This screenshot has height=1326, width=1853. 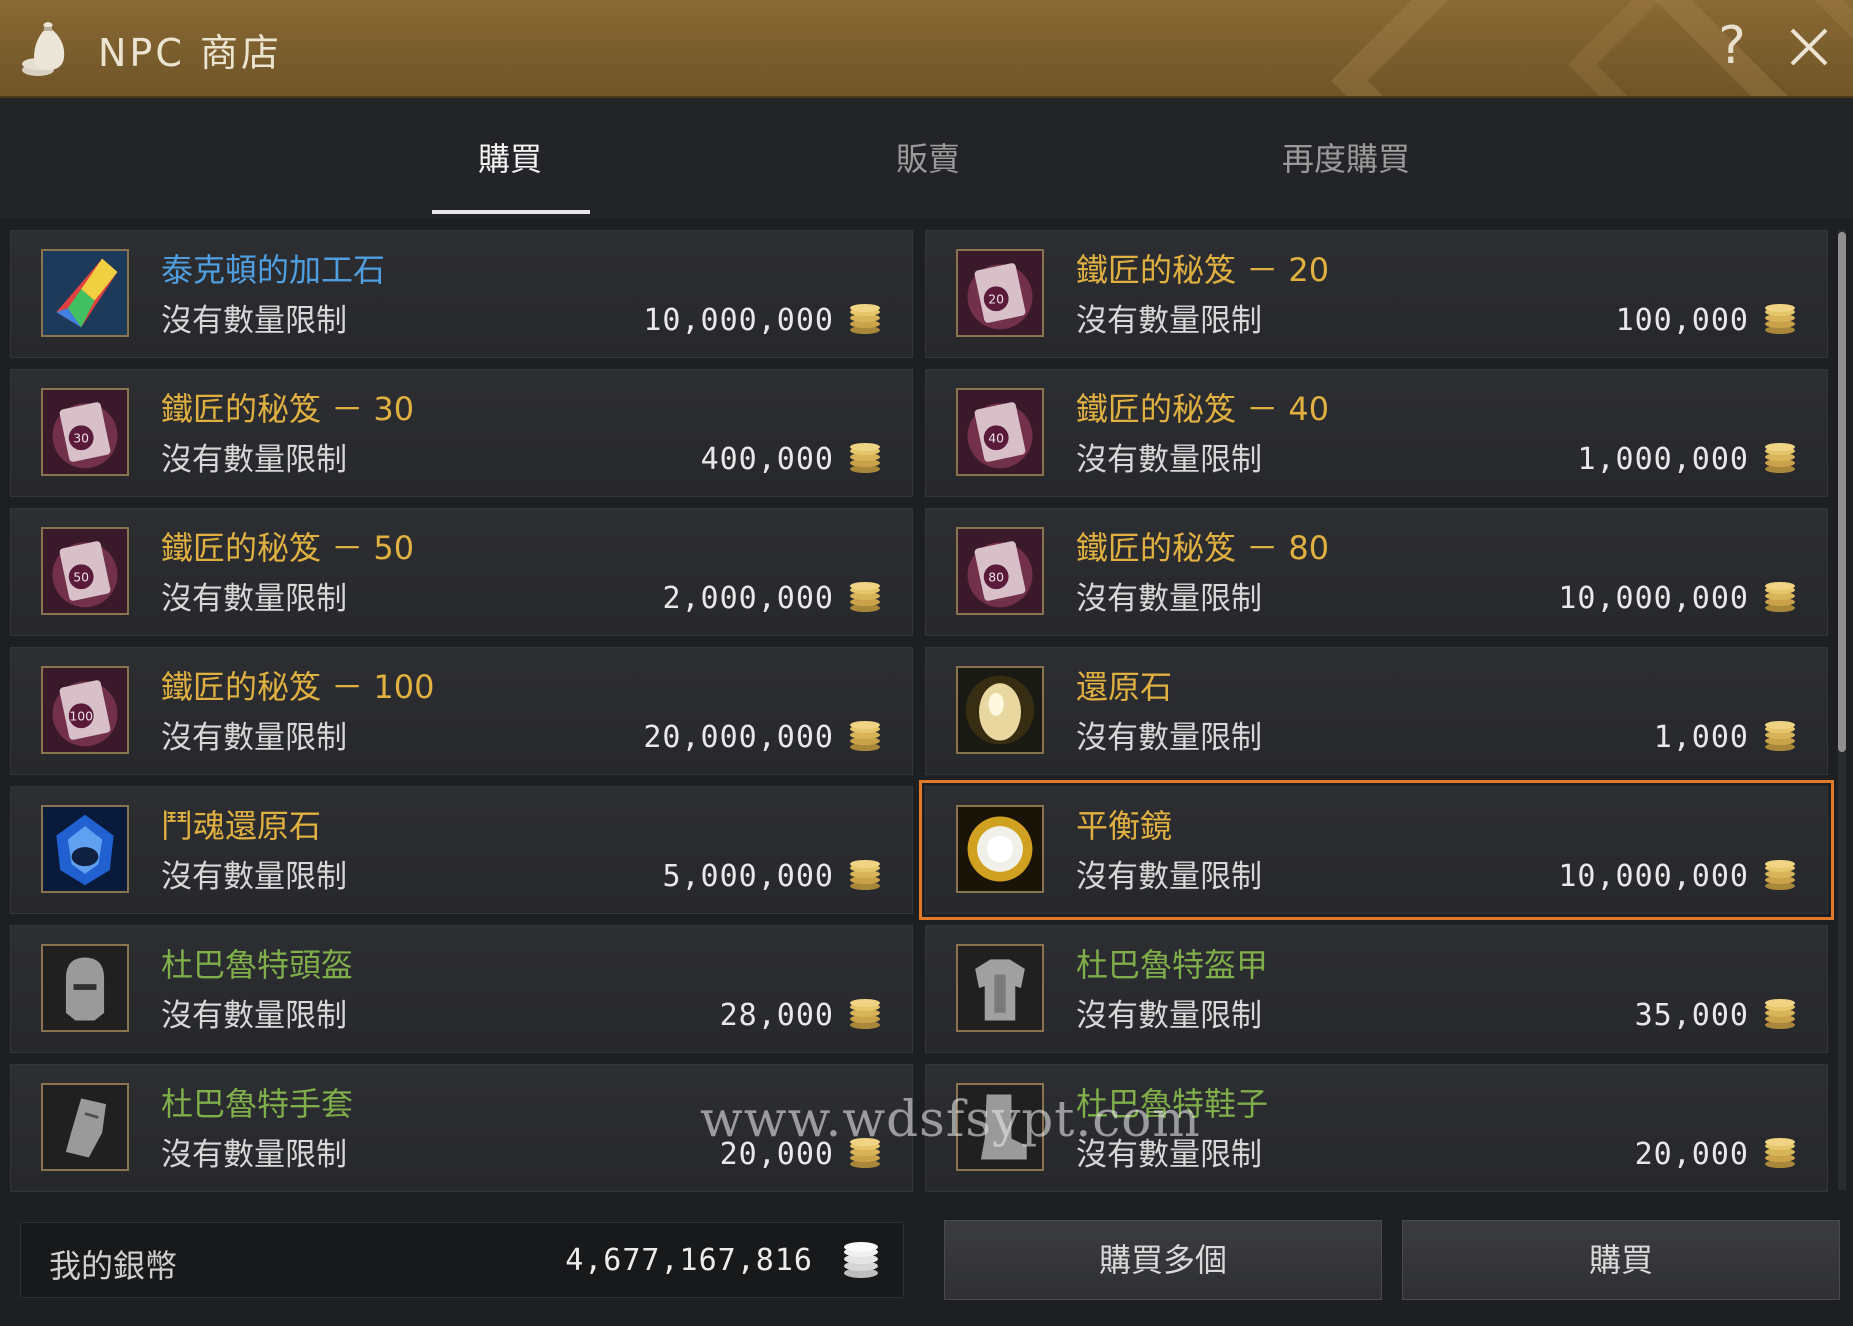 What do you see at coordinates (1163, 1260) in the screenshot?
I see `buy-multiple-button: 購買多個` at bounding box center [1163, 1260].